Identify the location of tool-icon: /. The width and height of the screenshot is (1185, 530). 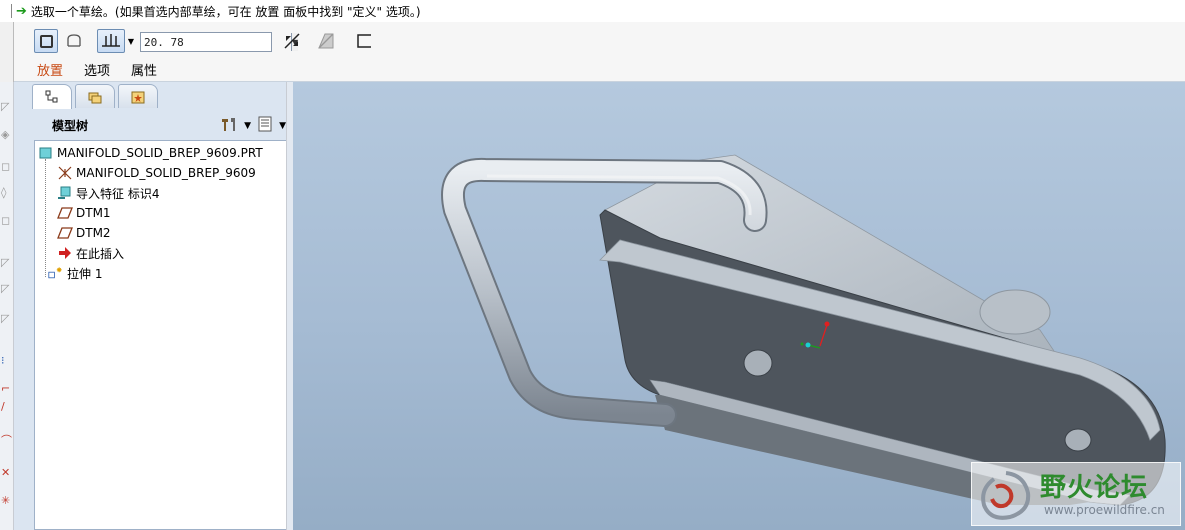
(3, 406).